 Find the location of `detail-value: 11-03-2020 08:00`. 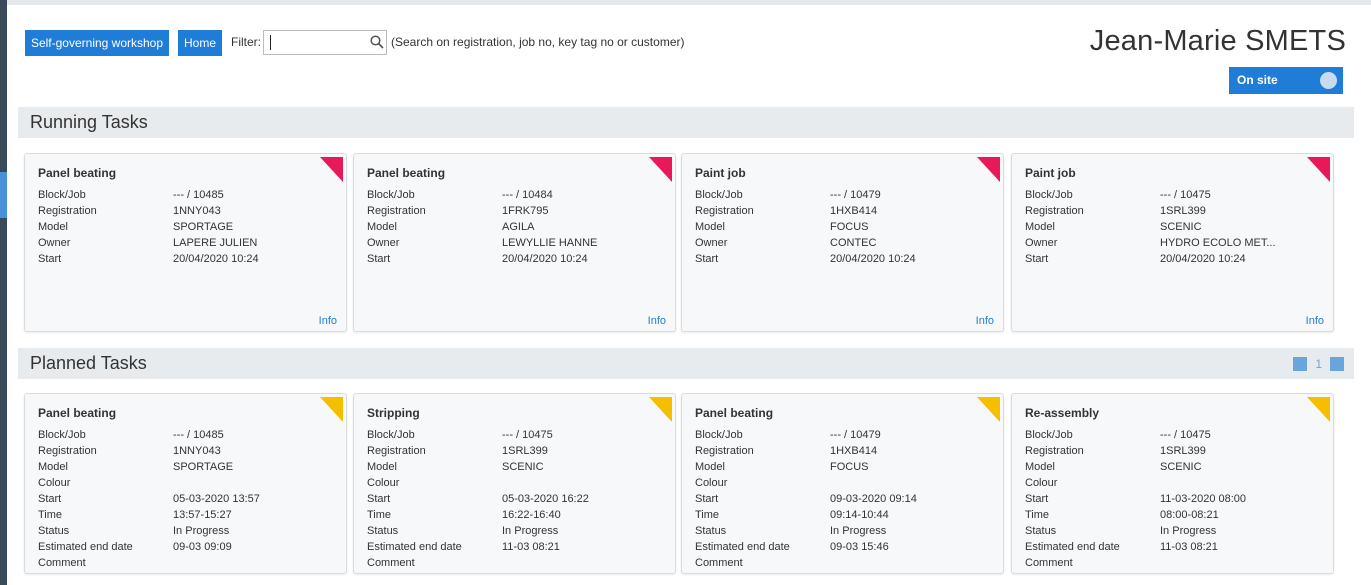

detail-value: 11-03-2020 08:00 is located at coordinates (1203, 499).